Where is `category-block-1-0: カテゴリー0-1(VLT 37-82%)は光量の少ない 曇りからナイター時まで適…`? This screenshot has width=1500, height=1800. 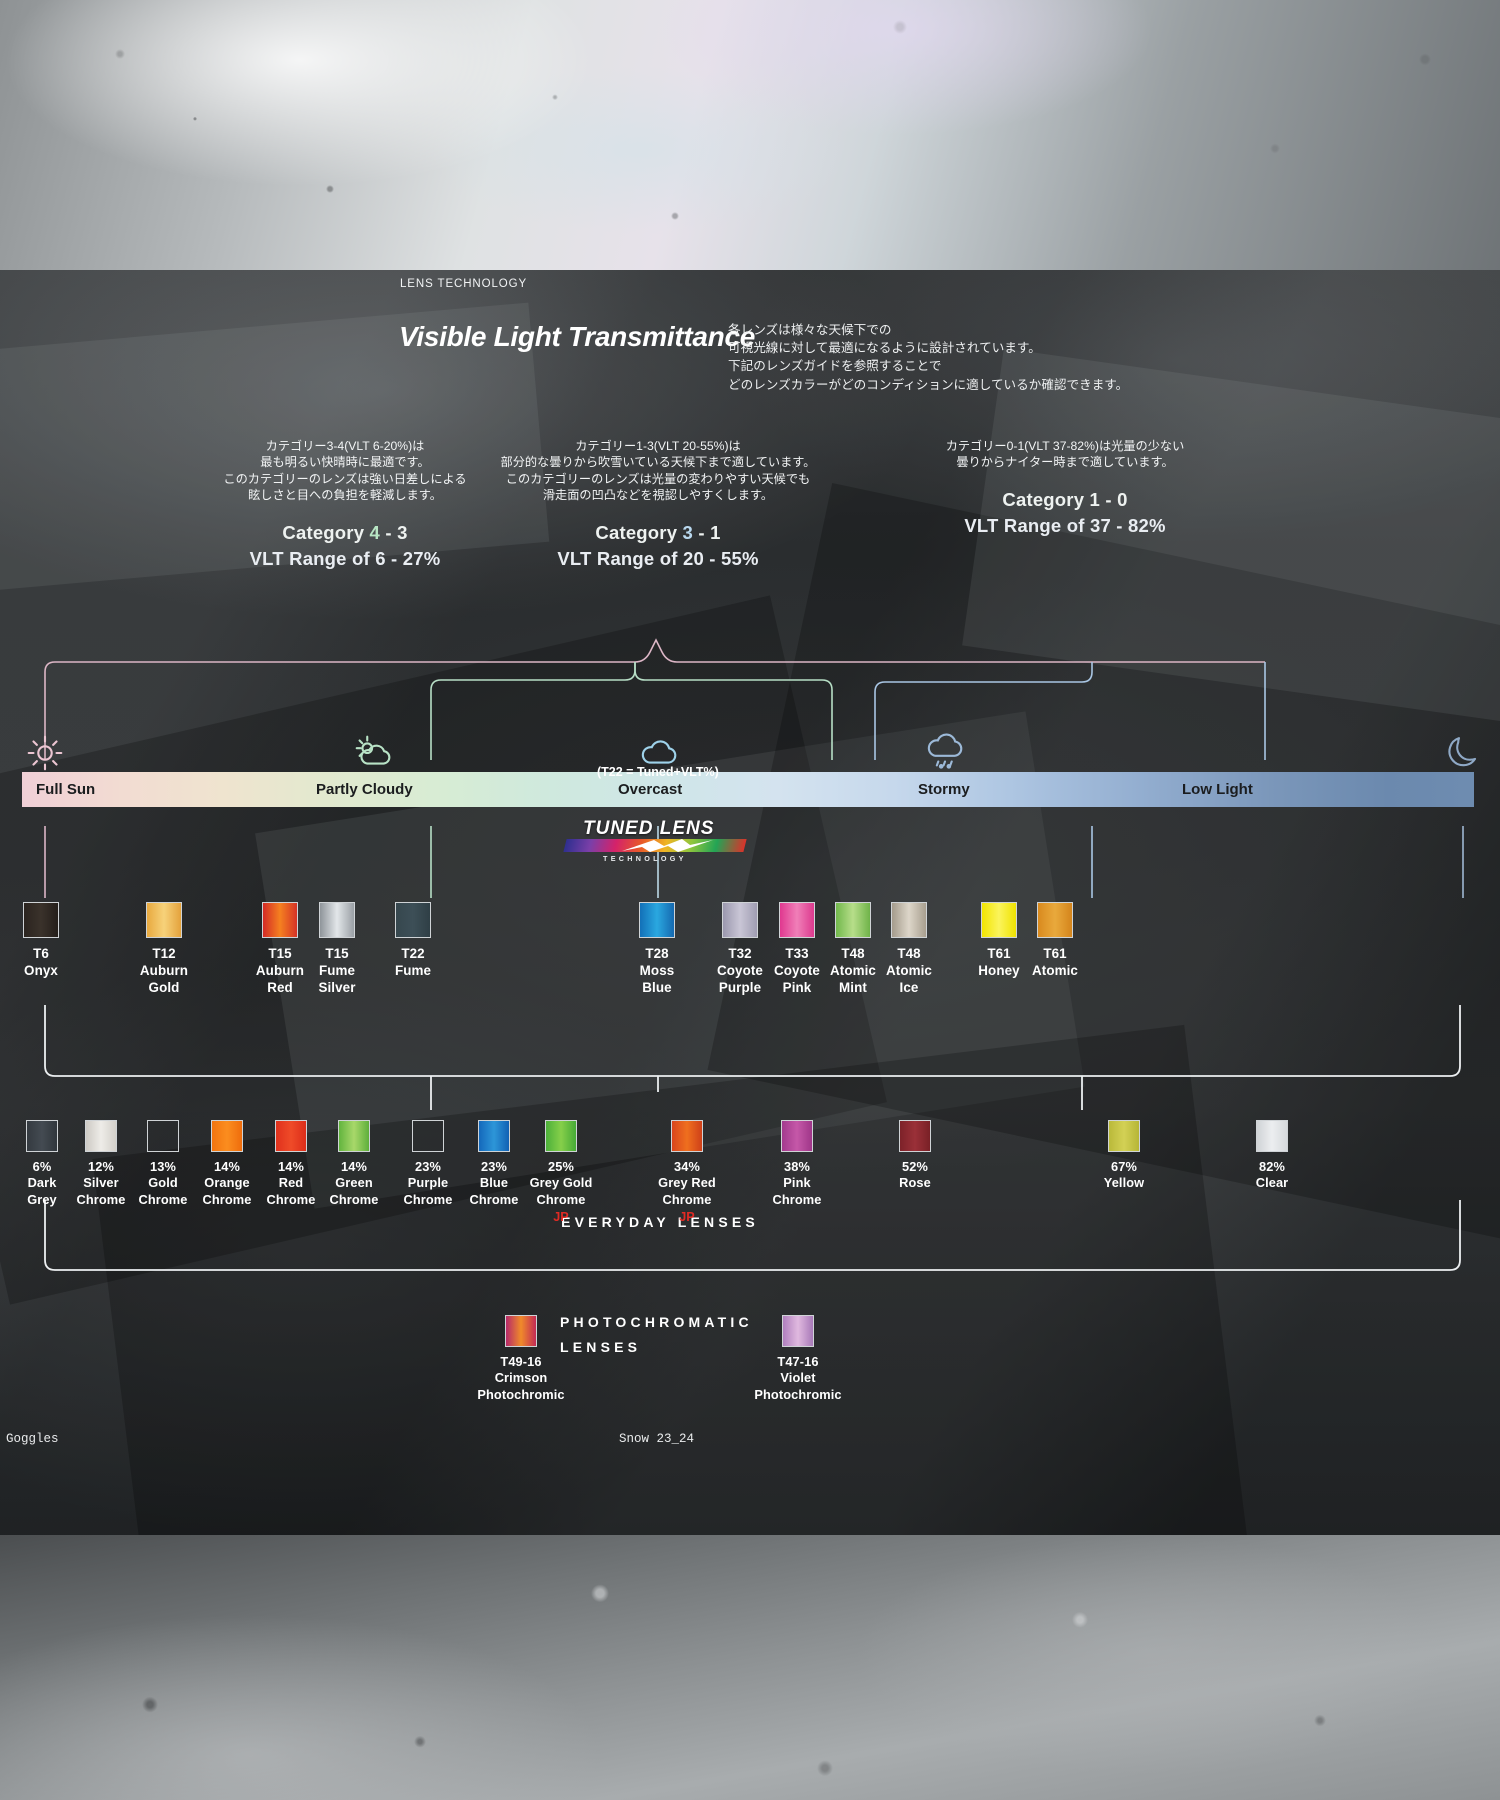
category-block-1-0: カテゴリー0-1(VLT 37-82%)は光量の少ない 曇りからナイター時まで適… is located at coordinates (1065, 487).